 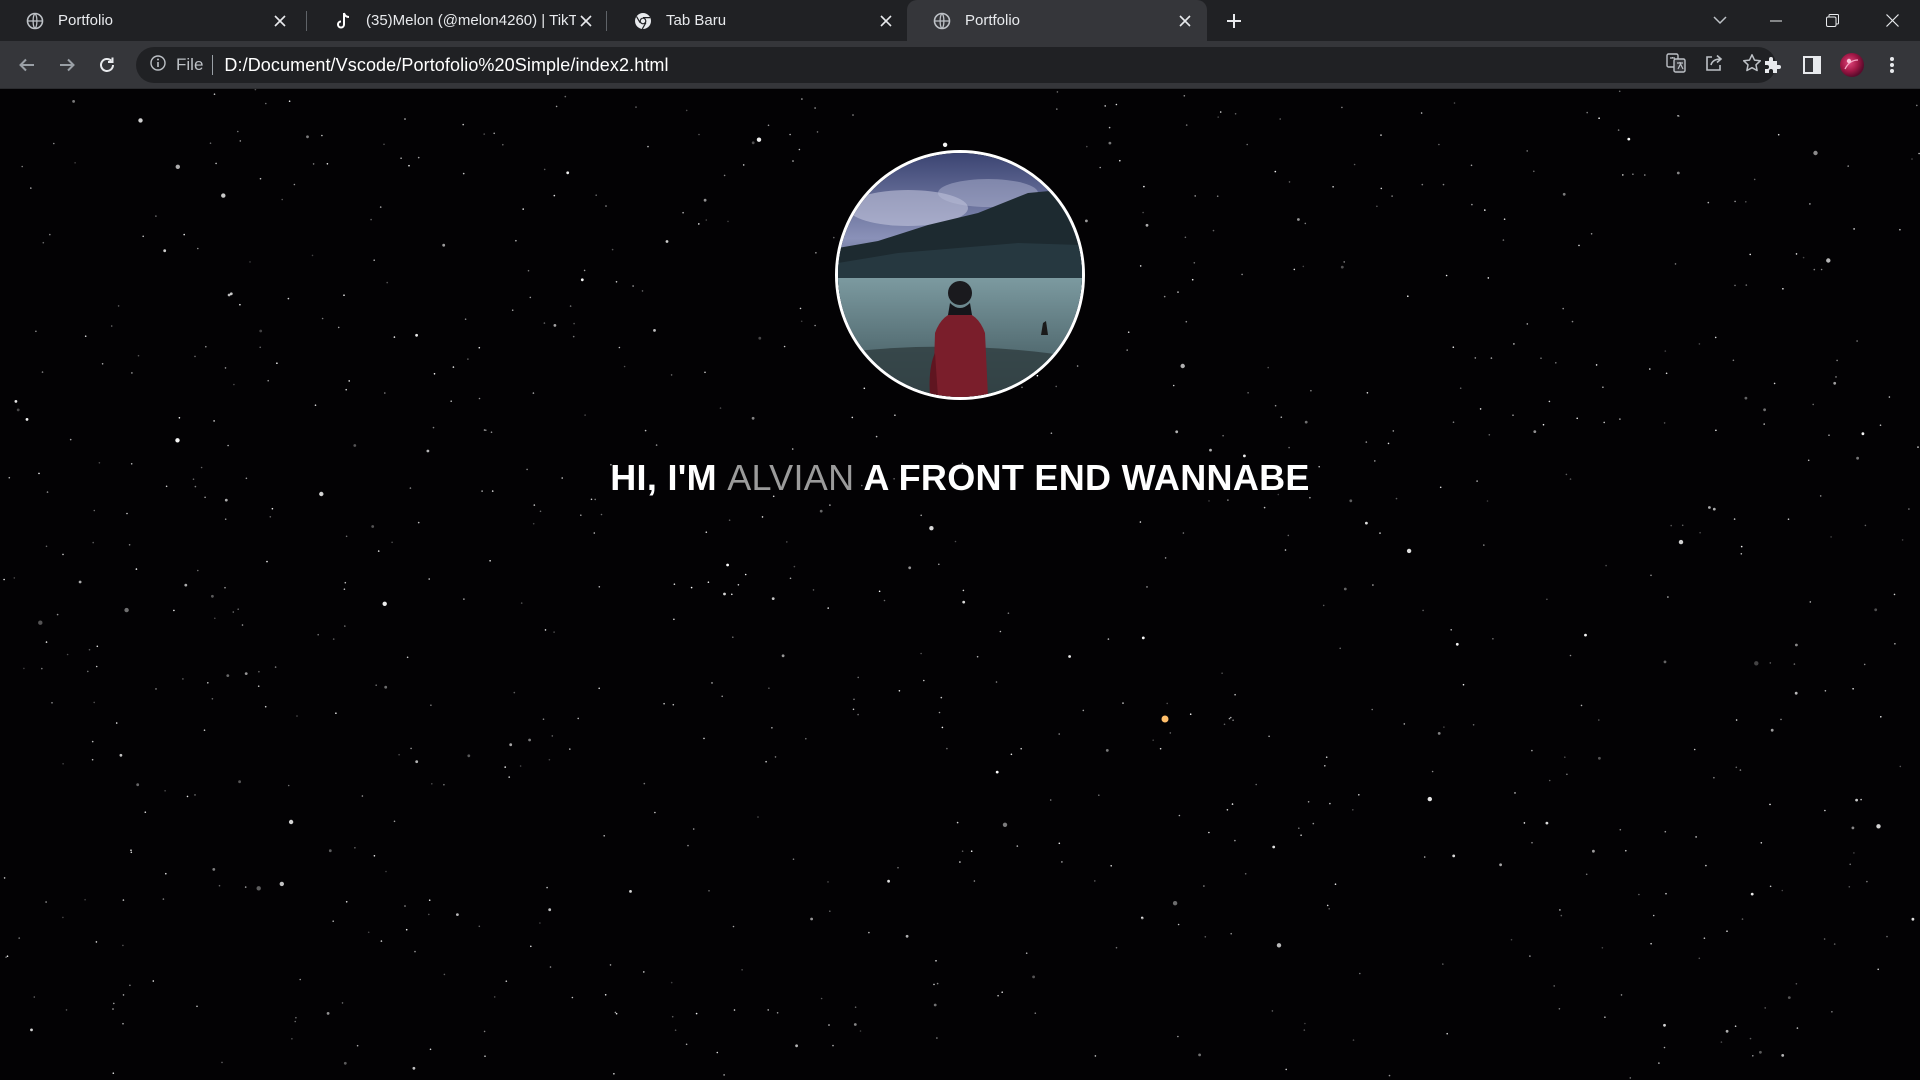 I want to click on tab-search-button, so click(x=1720, y=20).